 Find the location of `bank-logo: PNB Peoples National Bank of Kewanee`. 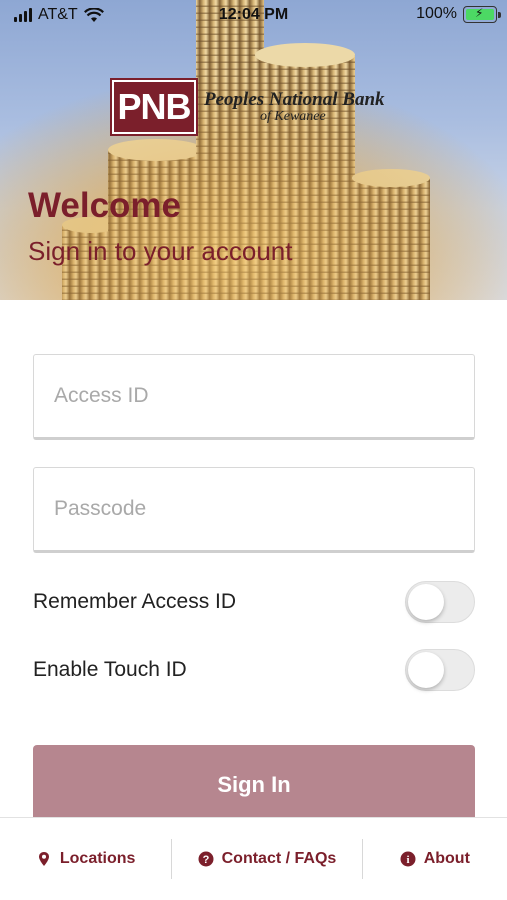

bank-logo: PNB Peoples National Bank of Kewanee is located at coordinates (247, 107).